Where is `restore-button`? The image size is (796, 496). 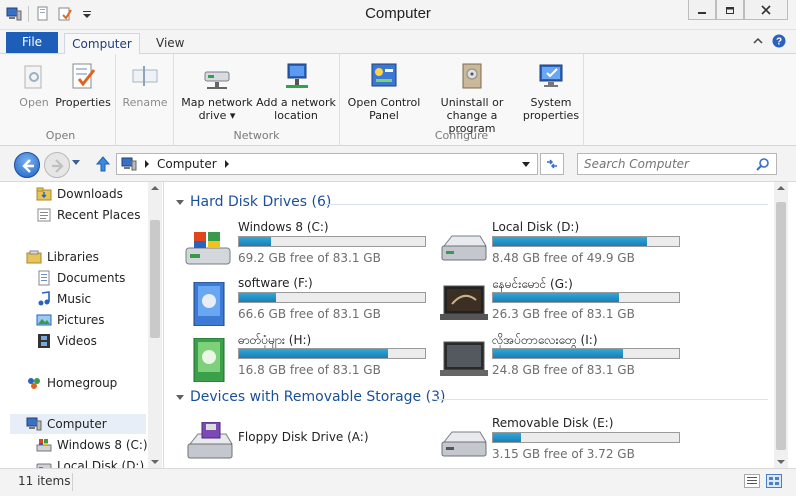
restore-button is located at coordinates (730, 10).